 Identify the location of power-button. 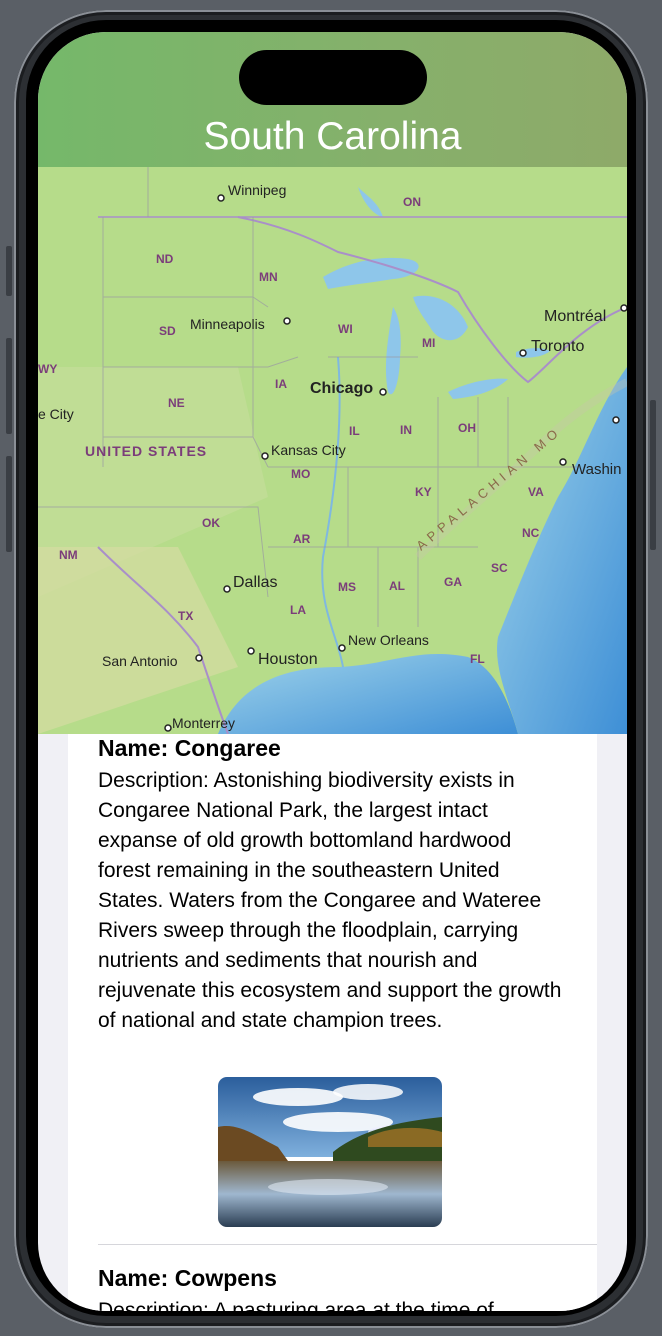
(653, 475).